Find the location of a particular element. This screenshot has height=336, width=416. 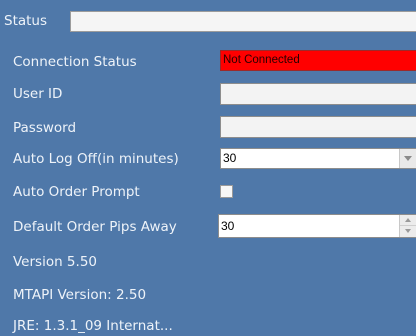

spinner-up-button is located at coordinates (408, 220).